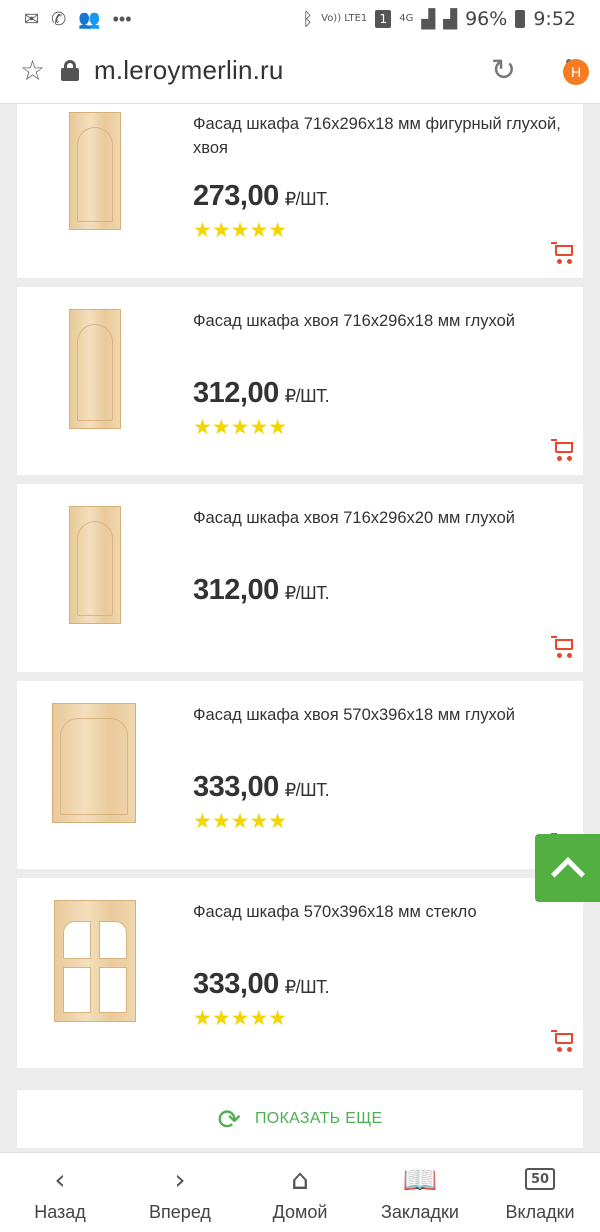 Image resolution: width=600 pixels, height=1232 pixels. What do you see at coordinates (300, 1179) in the screenshot?
I see `home-icon: ⌂` at bounding box center [300, 1179].